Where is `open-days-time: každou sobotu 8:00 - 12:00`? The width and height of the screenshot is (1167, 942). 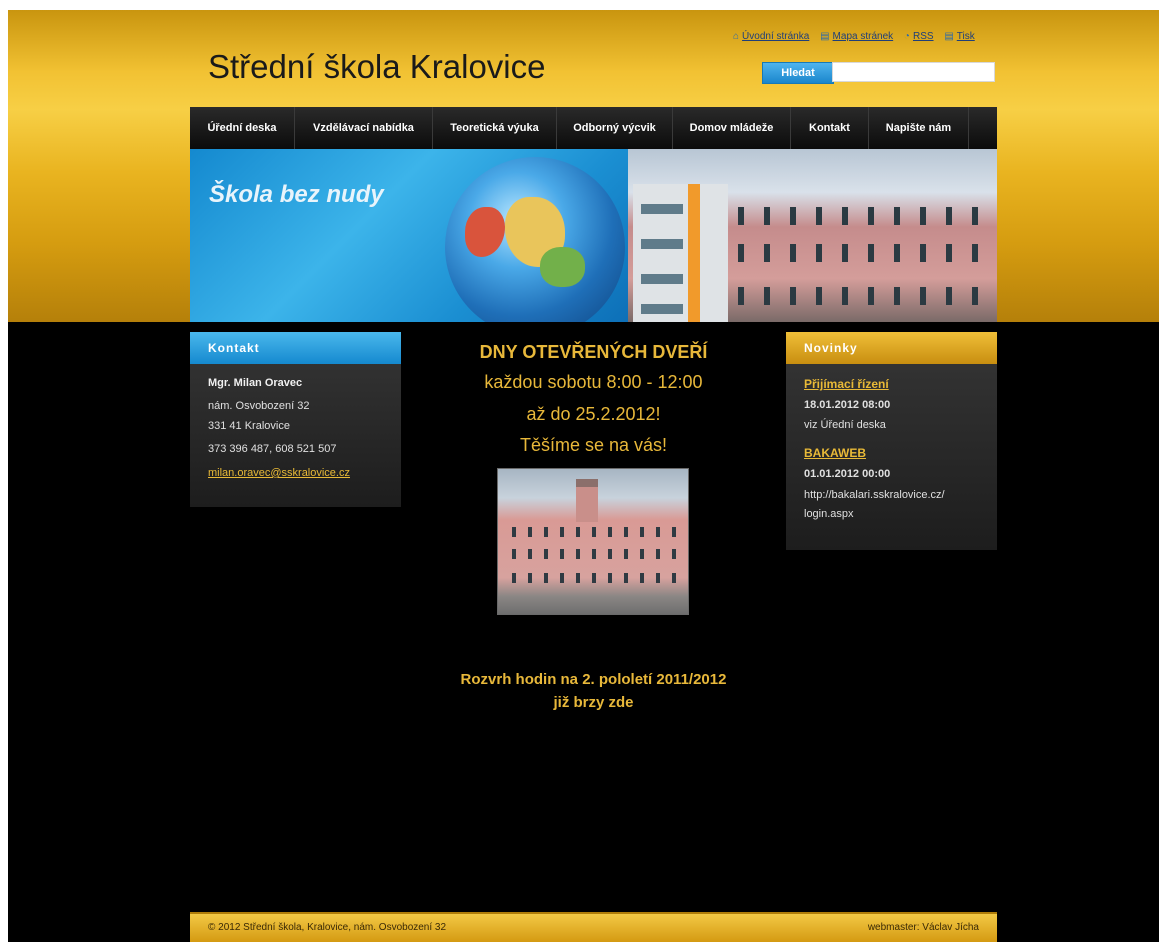 open-days-time: každou sobotu 8:00 - 12:00 is located at coordinates (593, 382).